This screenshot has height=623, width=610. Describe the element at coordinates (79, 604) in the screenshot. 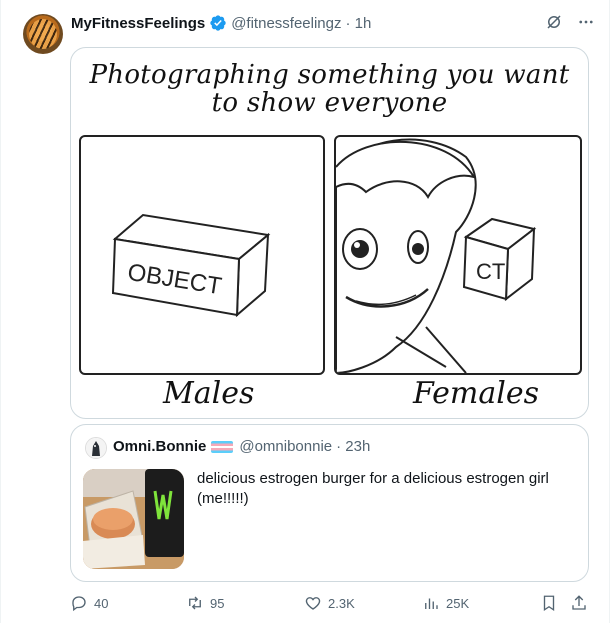

I see `reply-icon` at that location.